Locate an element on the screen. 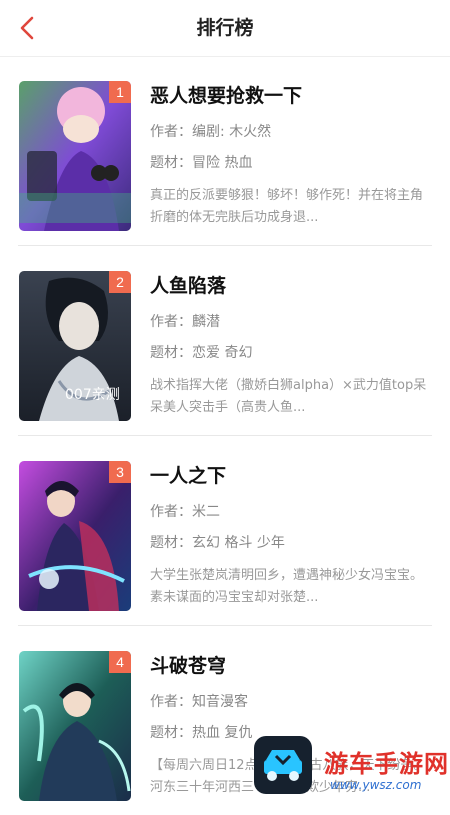  author-text: 作者：知音漫客 is located at coordinates (199, 702).